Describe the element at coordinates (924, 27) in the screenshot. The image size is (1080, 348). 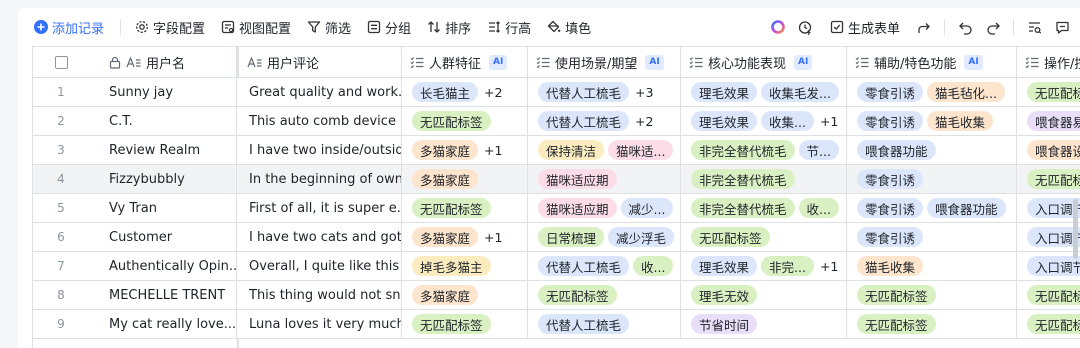
I see `share-button` at that location.